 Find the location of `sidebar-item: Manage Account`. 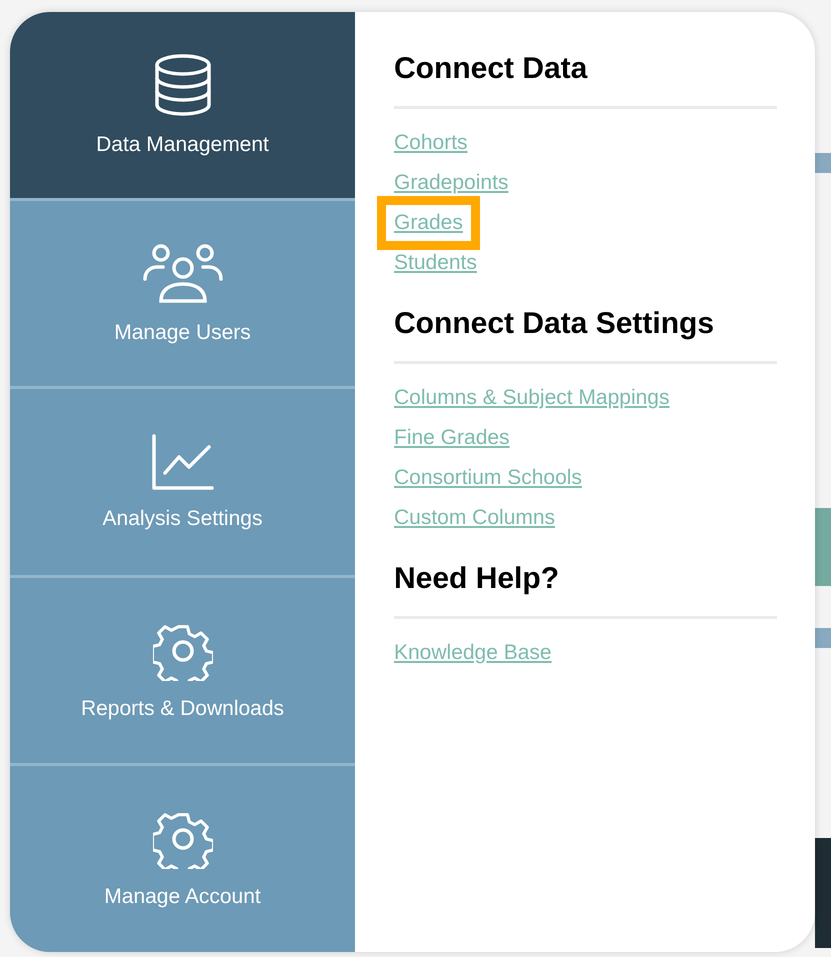

sidebar-item: Manage Account is located at coordinates (182, 859).